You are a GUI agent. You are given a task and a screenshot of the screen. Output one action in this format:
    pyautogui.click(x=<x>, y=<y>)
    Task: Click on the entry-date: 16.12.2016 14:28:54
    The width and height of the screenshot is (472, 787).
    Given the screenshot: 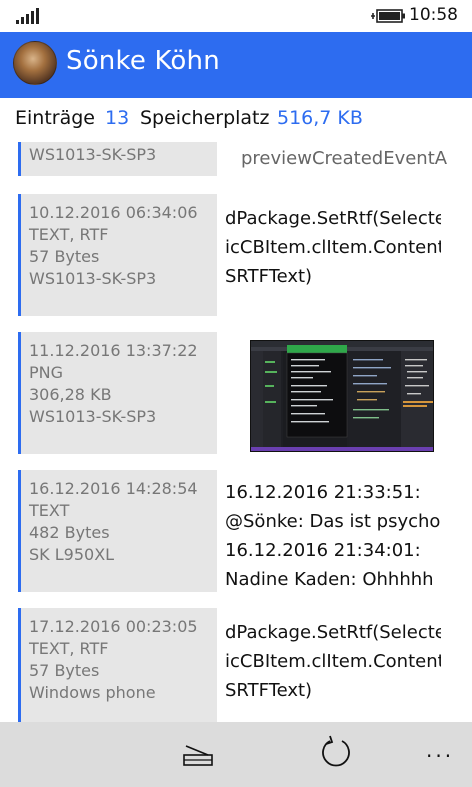 What is the action you would take?
    pyautogui.click(x=113, y=488)
    